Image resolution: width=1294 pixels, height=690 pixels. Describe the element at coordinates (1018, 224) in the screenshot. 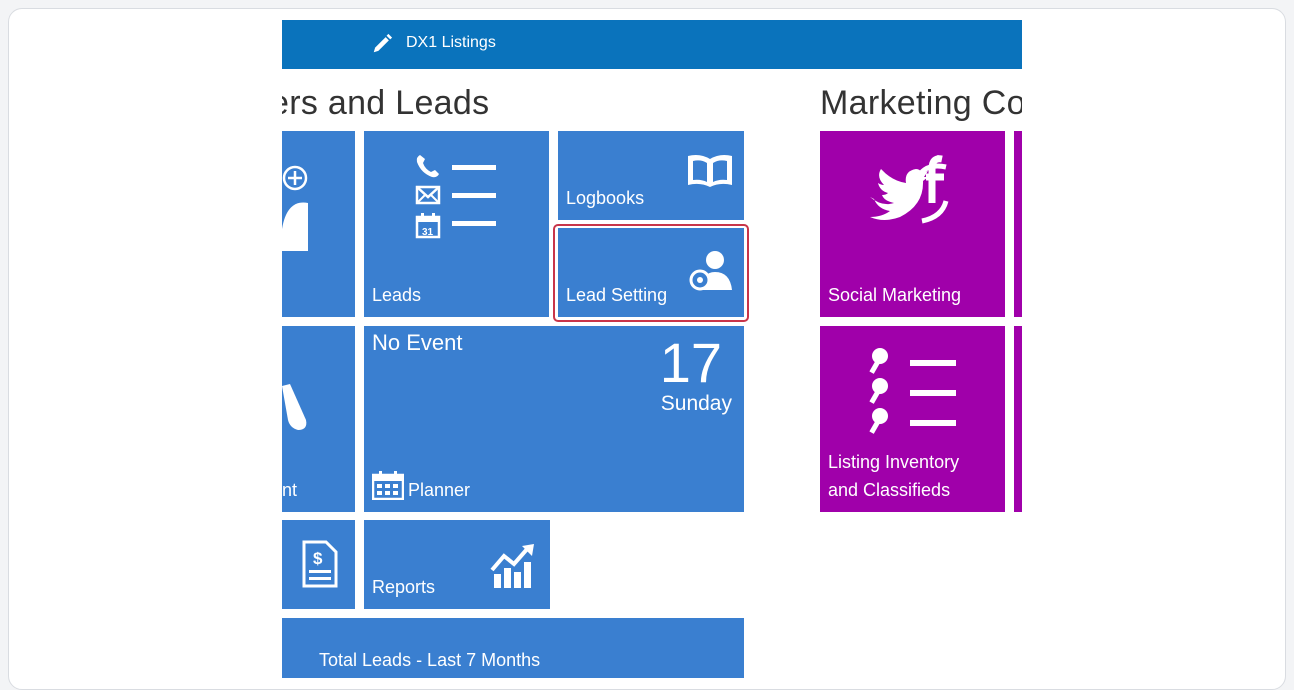

I see `marketing-tile-partial` at that location.